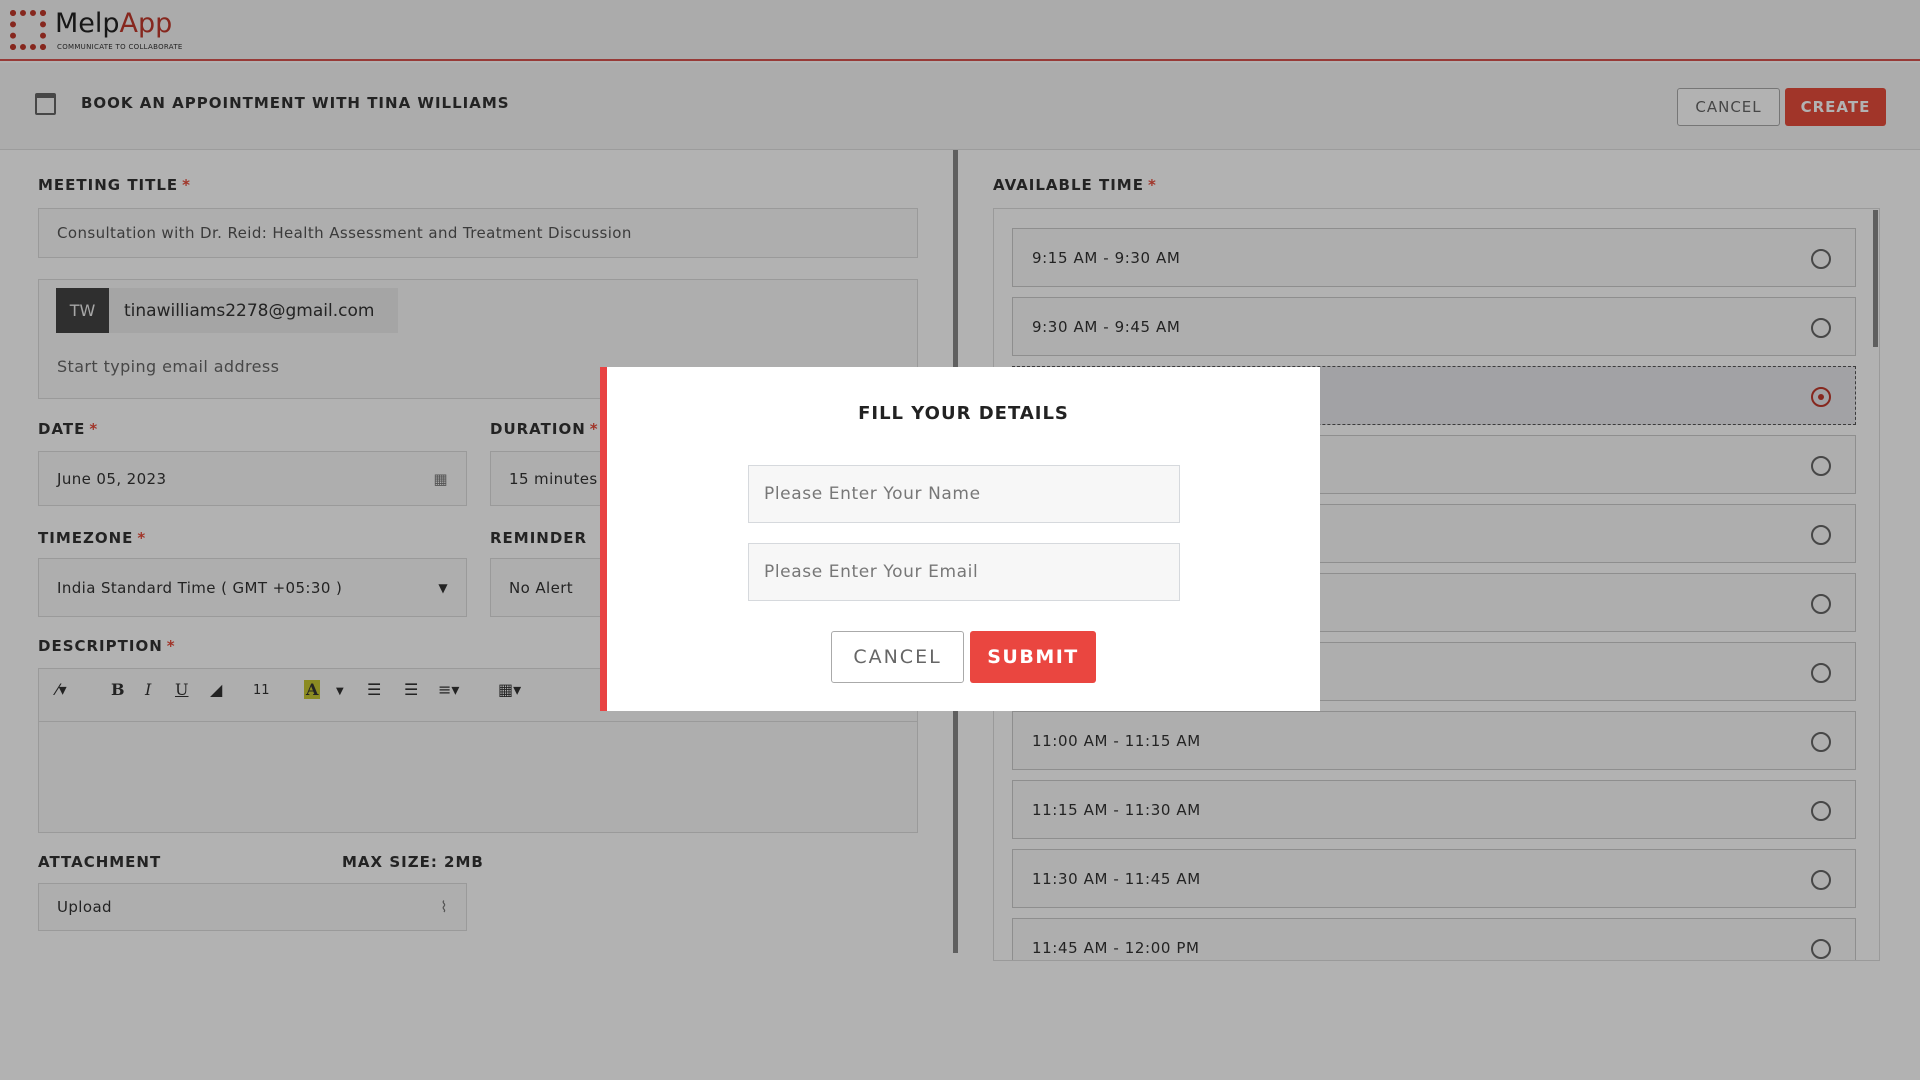 The image size is (1920, 1080). I want to click on submit-button: SUBMIT, so click(1033, 657).